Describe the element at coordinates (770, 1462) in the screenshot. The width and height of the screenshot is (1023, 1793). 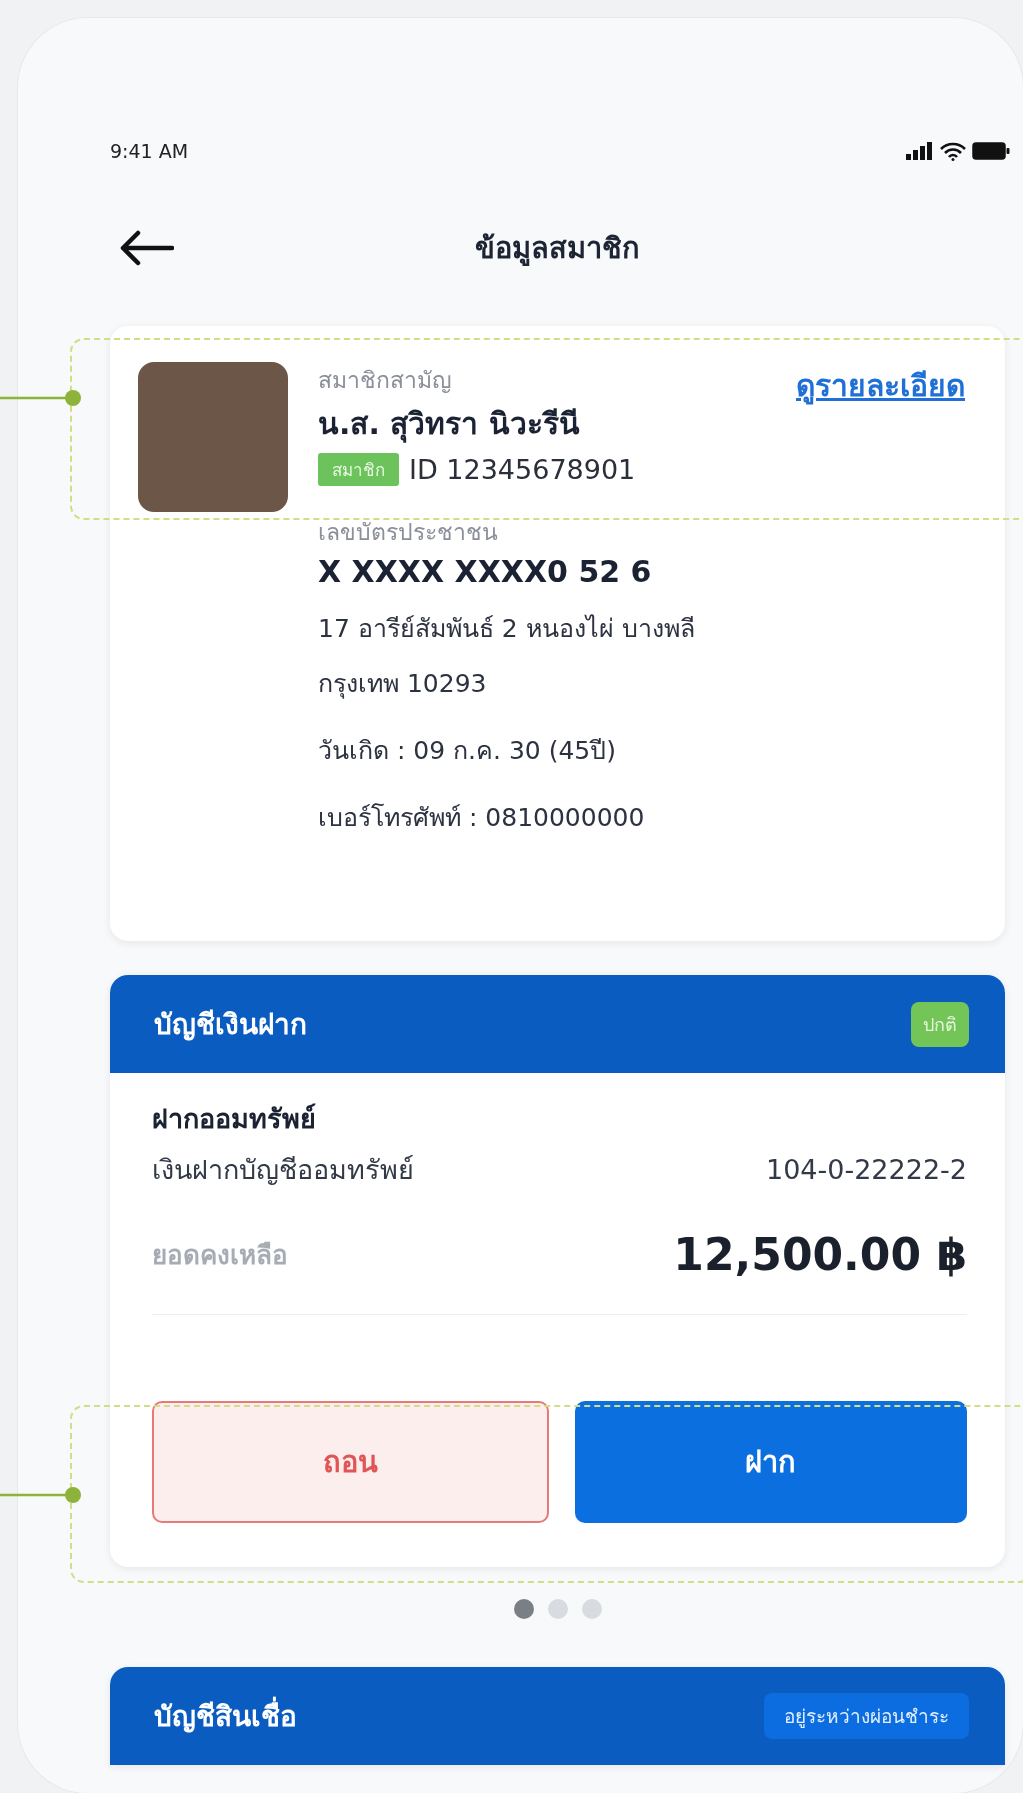
I see `deposit-button: ฝาก` at that location.